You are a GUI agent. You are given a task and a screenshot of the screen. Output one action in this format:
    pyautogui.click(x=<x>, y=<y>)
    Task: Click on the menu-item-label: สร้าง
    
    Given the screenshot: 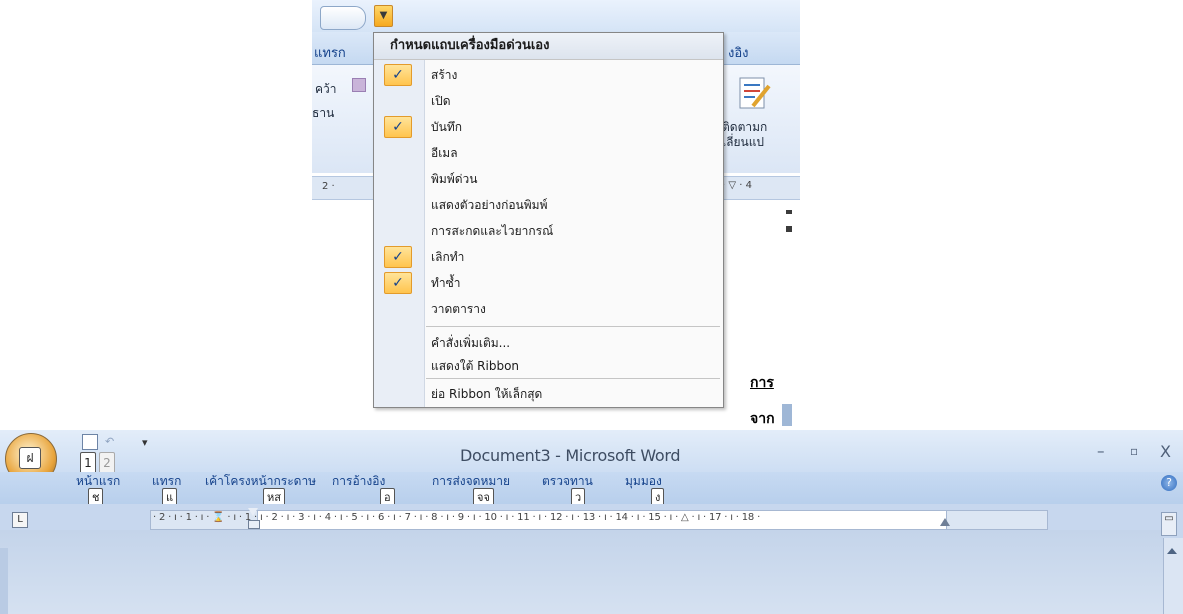 What is the action you would take?
    pyautogui.click(x=444, y=75)
    